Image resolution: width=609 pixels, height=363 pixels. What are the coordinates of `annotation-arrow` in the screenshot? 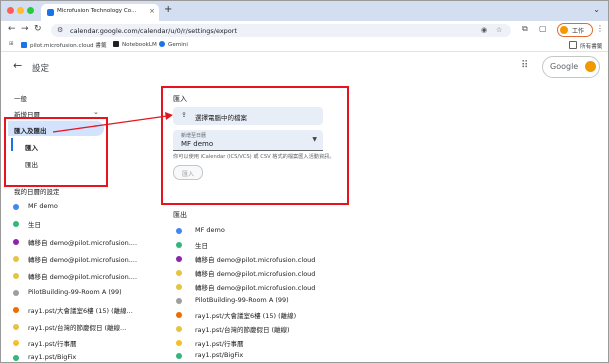 It's located at (112, 122).